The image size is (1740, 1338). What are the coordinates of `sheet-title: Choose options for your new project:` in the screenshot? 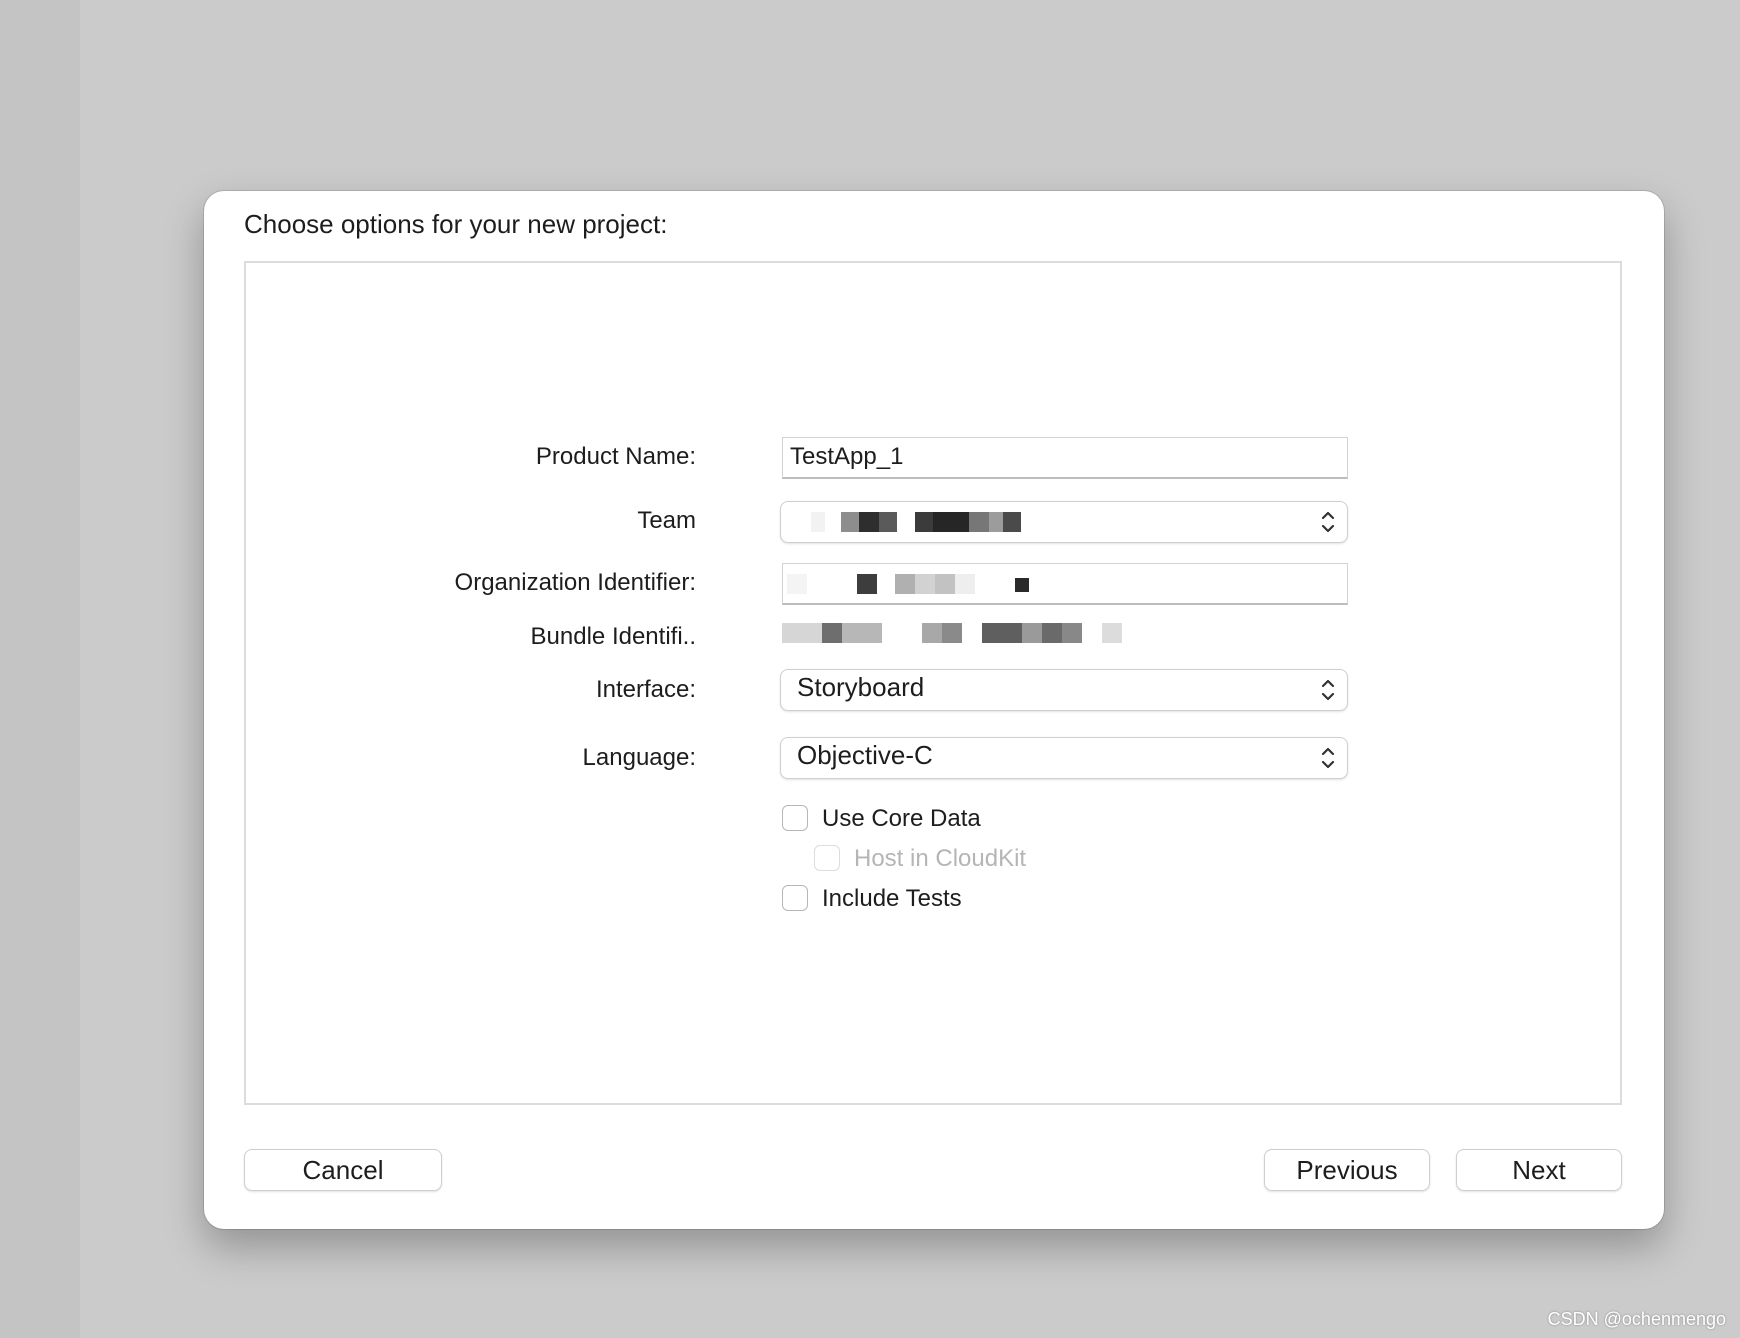 It's located at (456, 224).